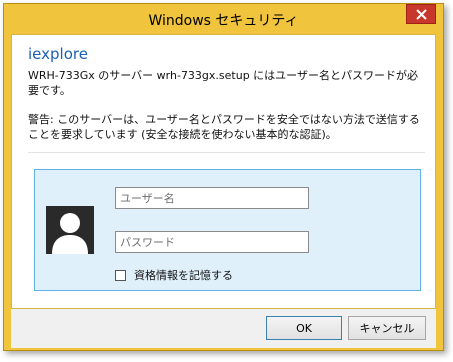 This screenshot has width=453, height=362. Describe the element at coordinates (120, 275) in the screenshot. I see `checkbox-box` at that location.